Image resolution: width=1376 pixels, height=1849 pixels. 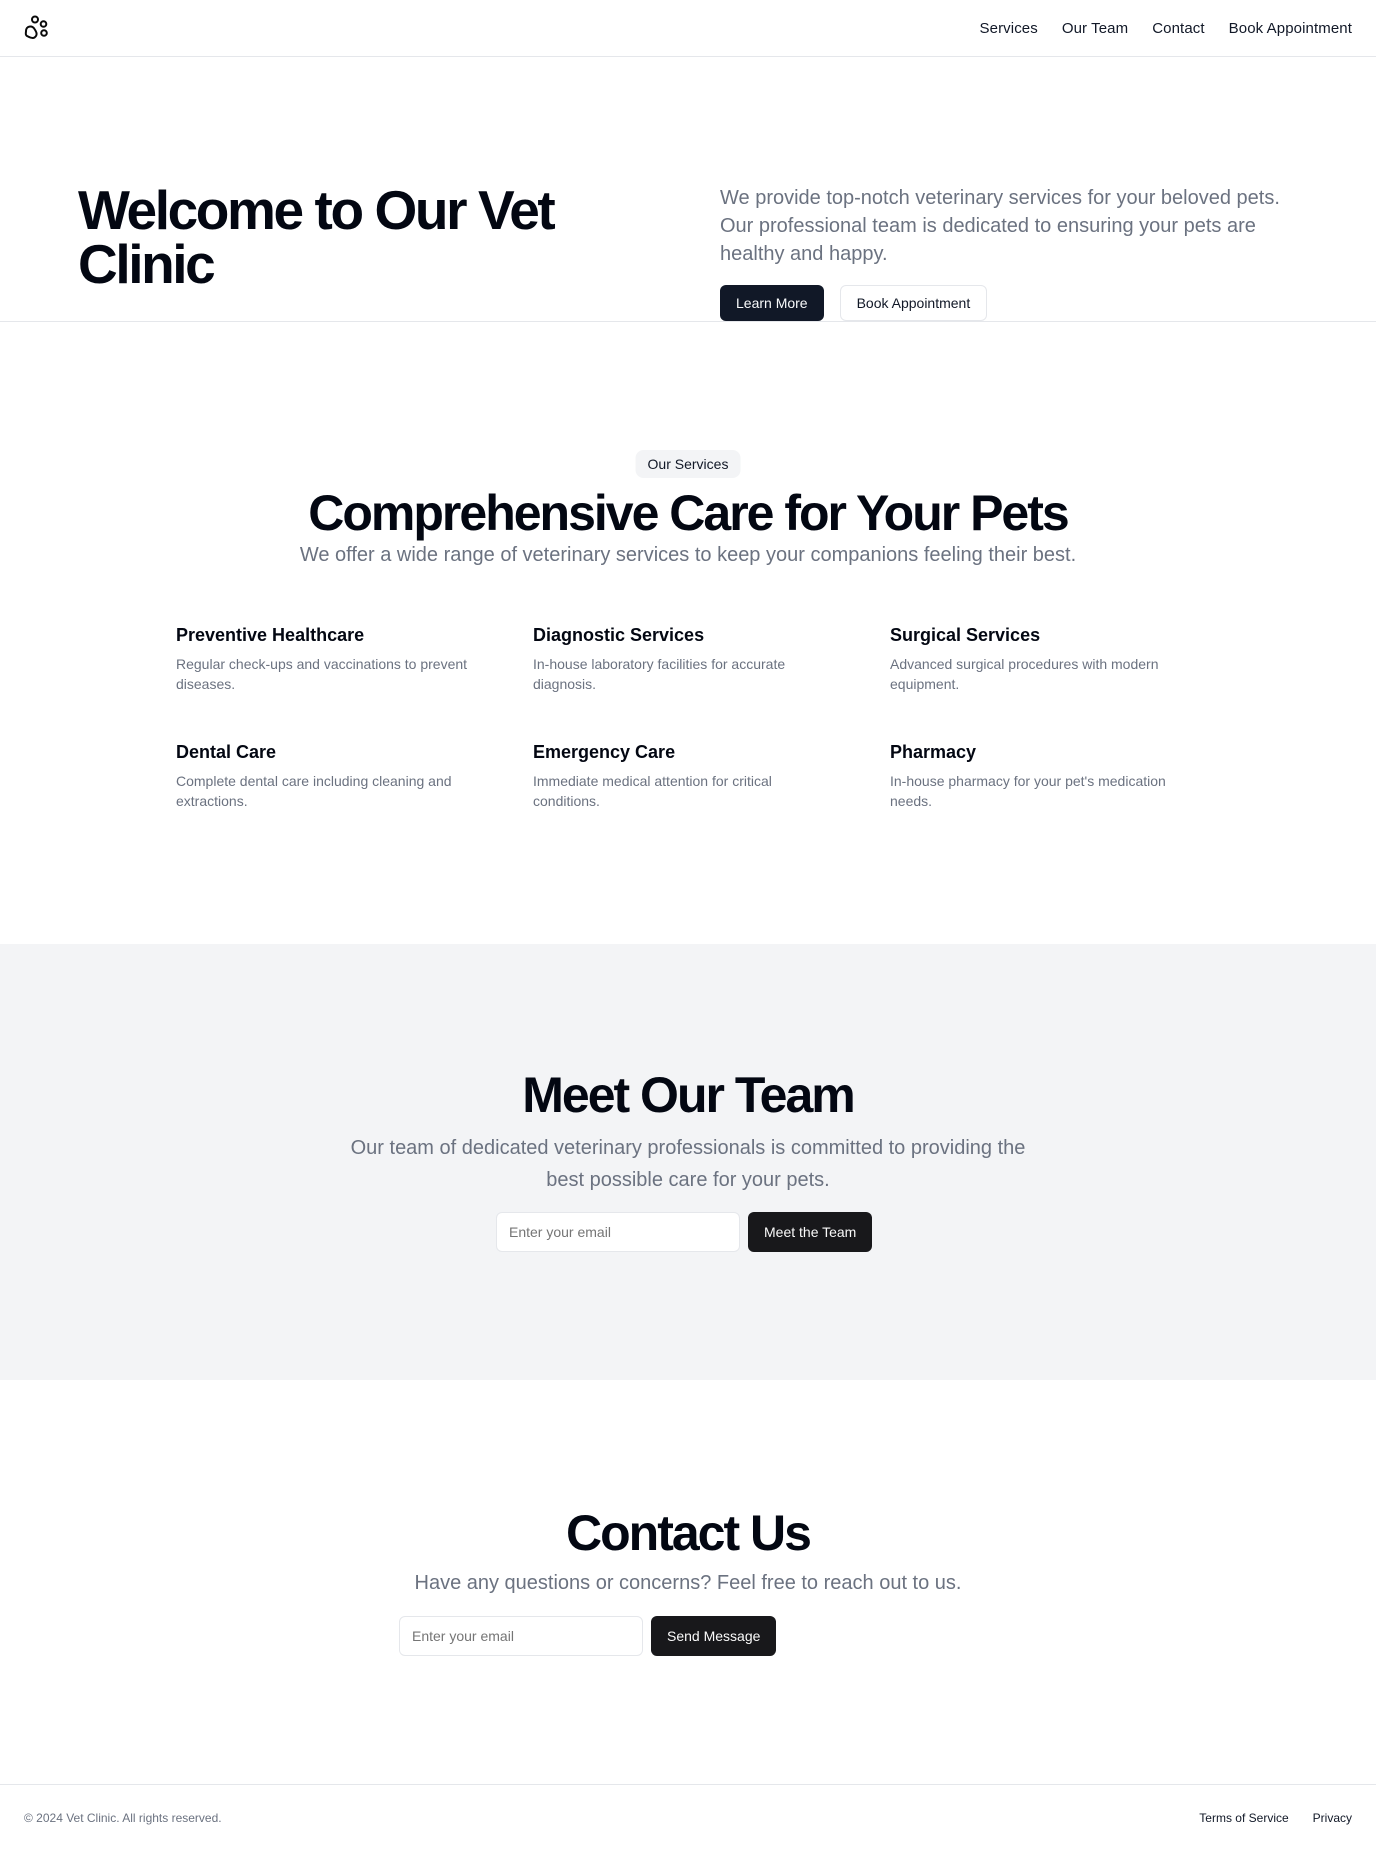 I want to click on service-title: Emergency Care, so click(x=604, y=752).